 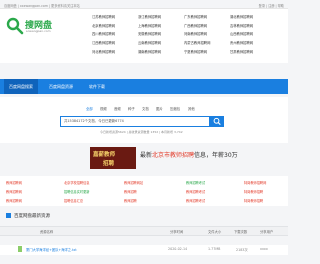 I want to click on header-links-col-2: 浙江教师招聘网 上海教师招聘网 安徽教师招聘网 云南教师招聘网 湖南教师招聘网, so click(x=160, y=34).